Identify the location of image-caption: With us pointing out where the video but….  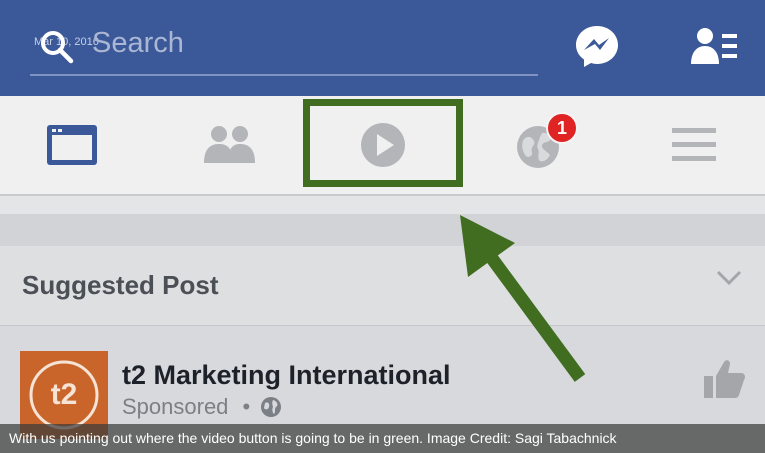
(382, 438).